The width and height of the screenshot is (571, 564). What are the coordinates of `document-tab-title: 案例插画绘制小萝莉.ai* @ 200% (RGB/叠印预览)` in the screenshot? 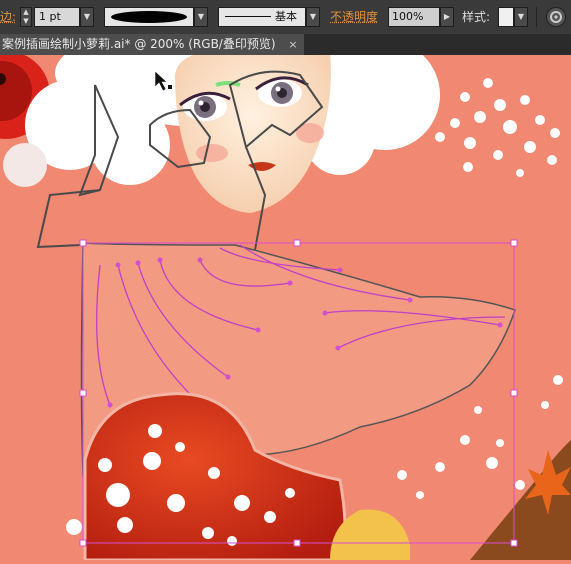 It's located at (139, 44).